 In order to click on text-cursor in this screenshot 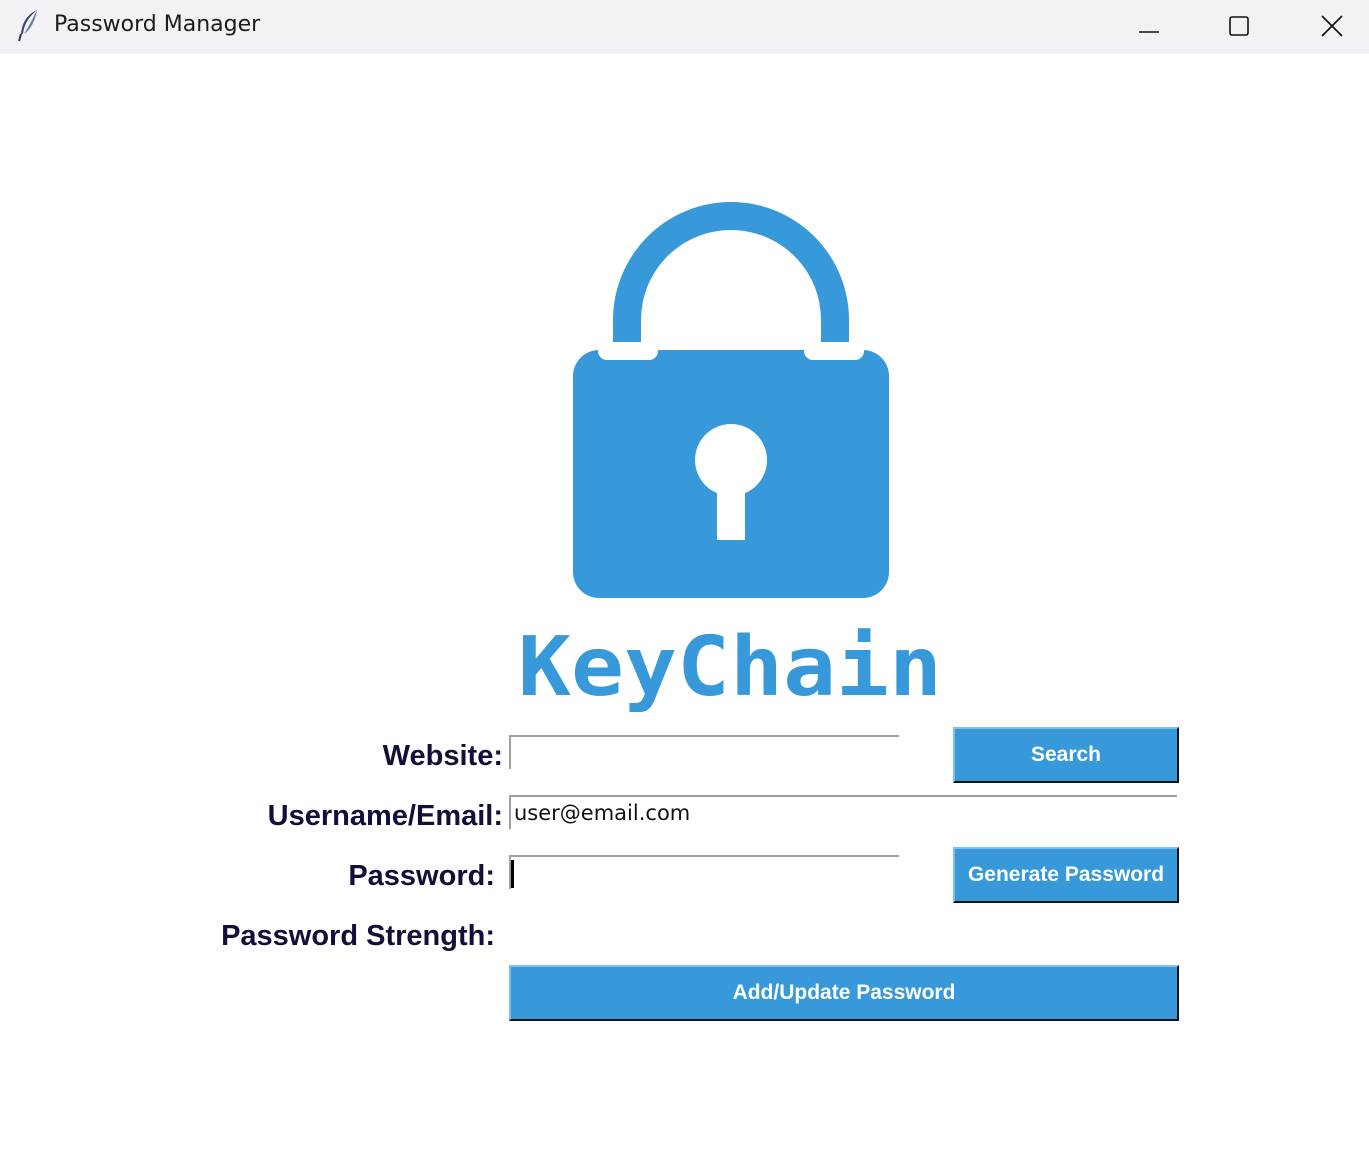, I will do `click(512, 874)`.